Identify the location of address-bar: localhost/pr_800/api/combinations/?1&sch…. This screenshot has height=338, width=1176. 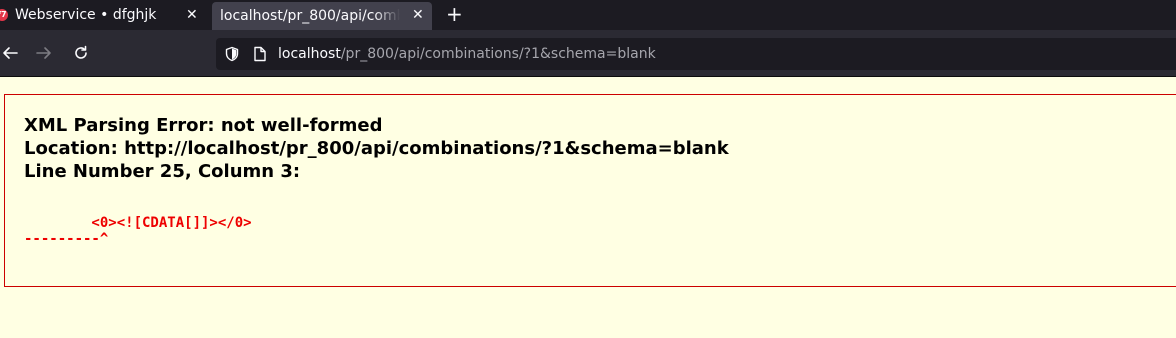
(696, 54).